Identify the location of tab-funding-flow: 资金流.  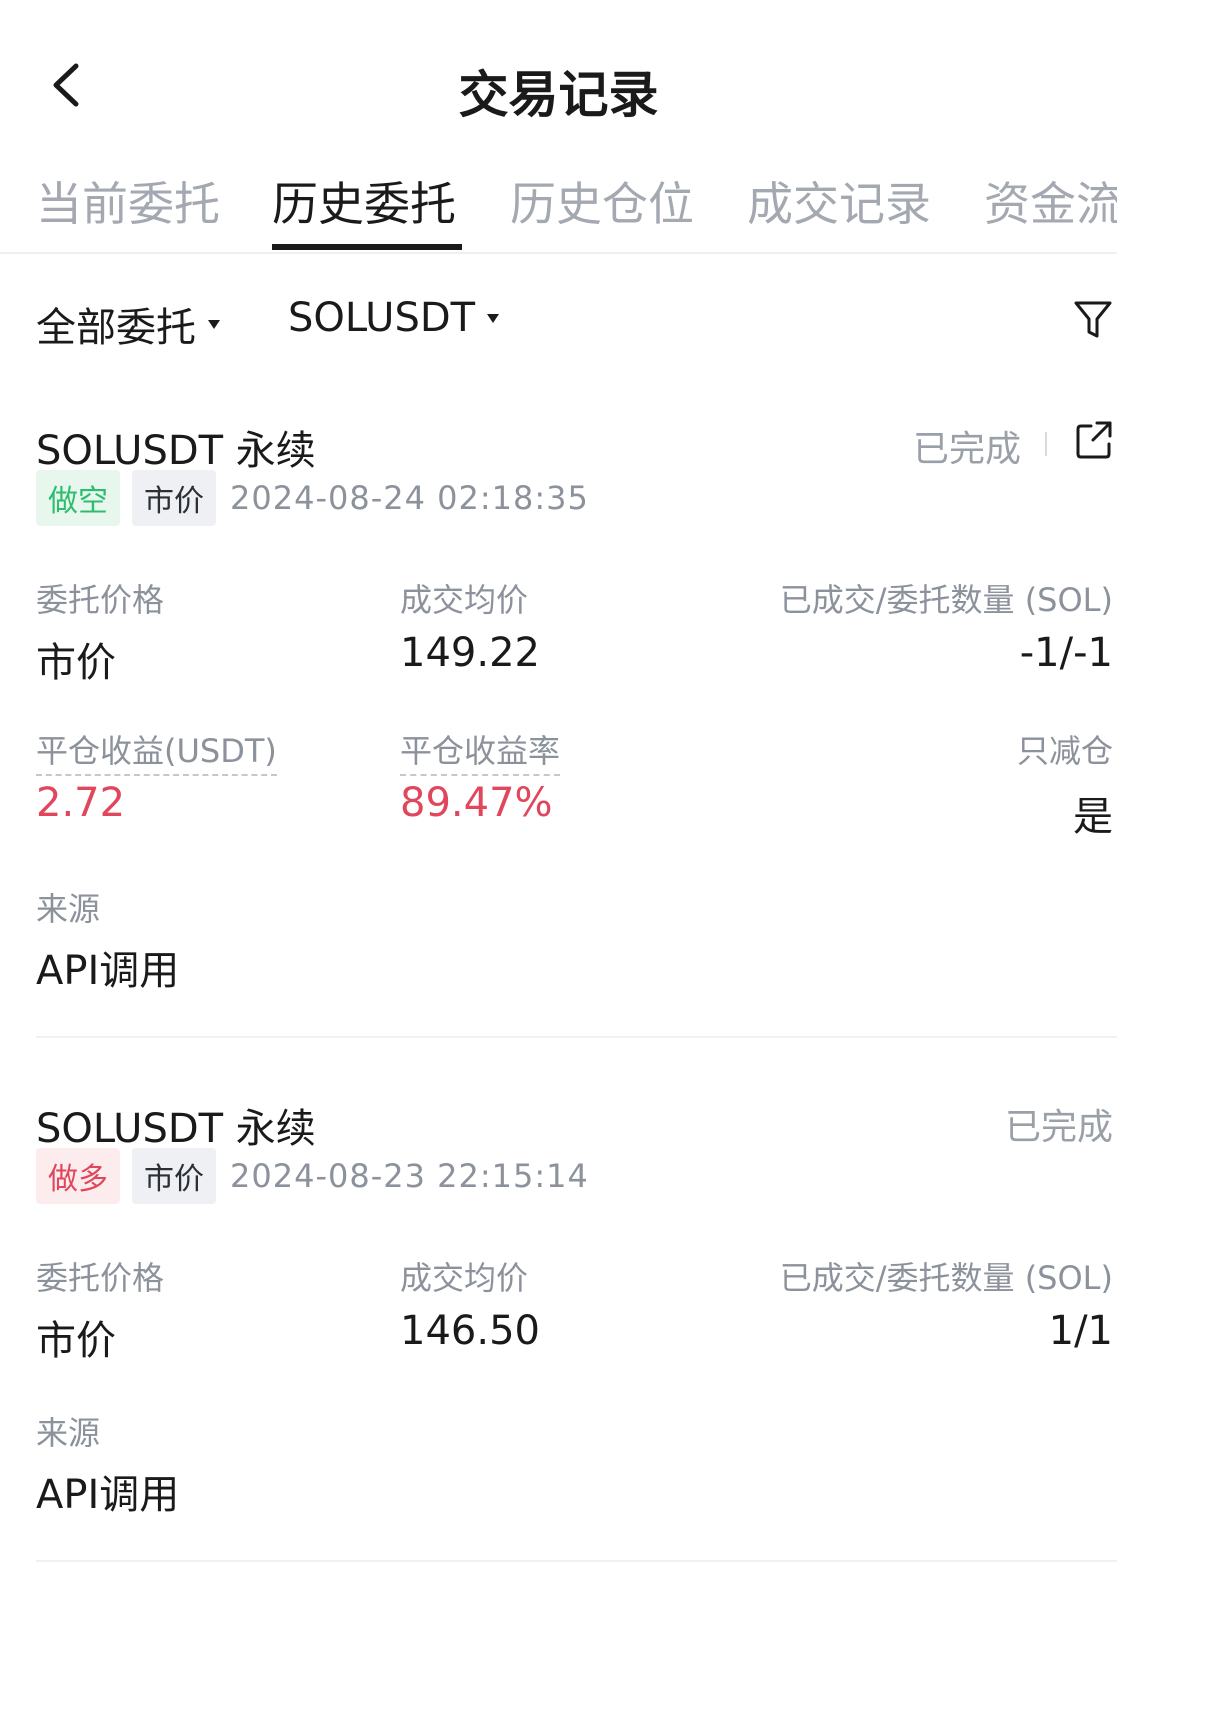
(1050, 201).